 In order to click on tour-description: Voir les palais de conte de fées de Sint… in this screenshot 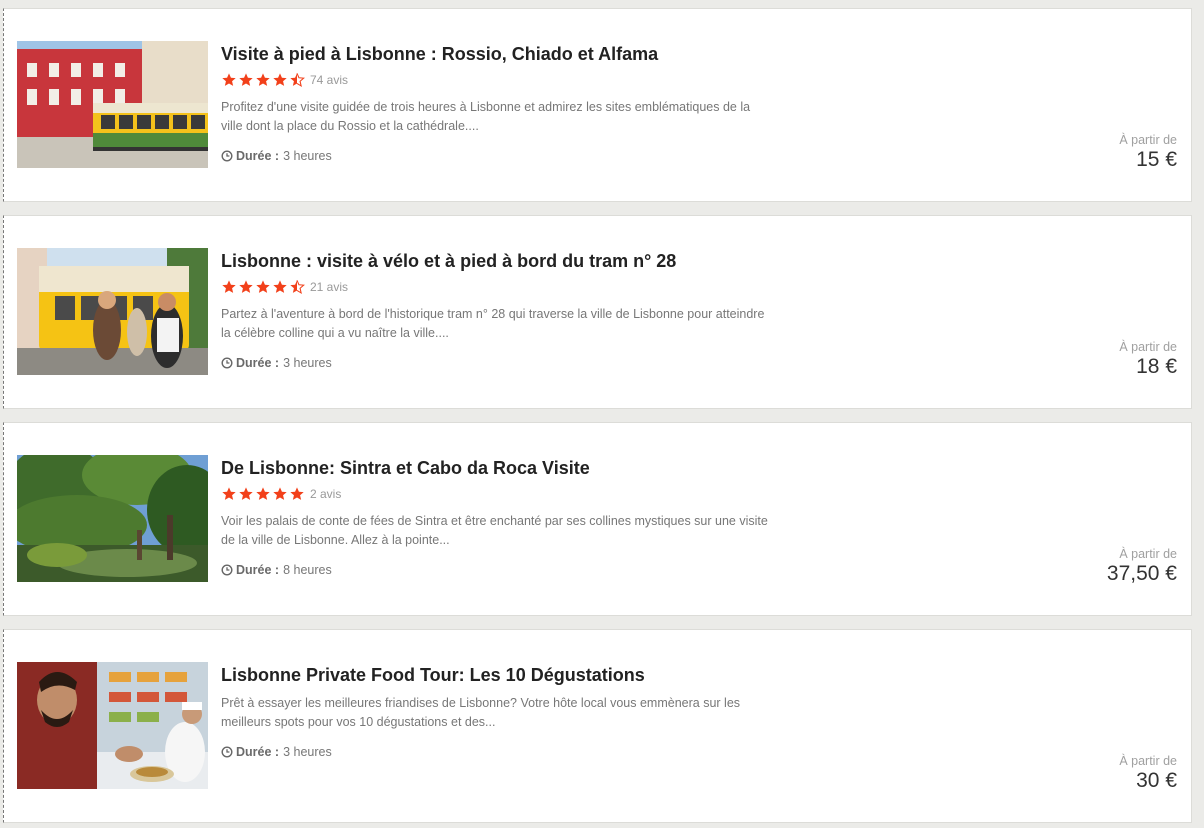, I will do `click(494, 530)`.